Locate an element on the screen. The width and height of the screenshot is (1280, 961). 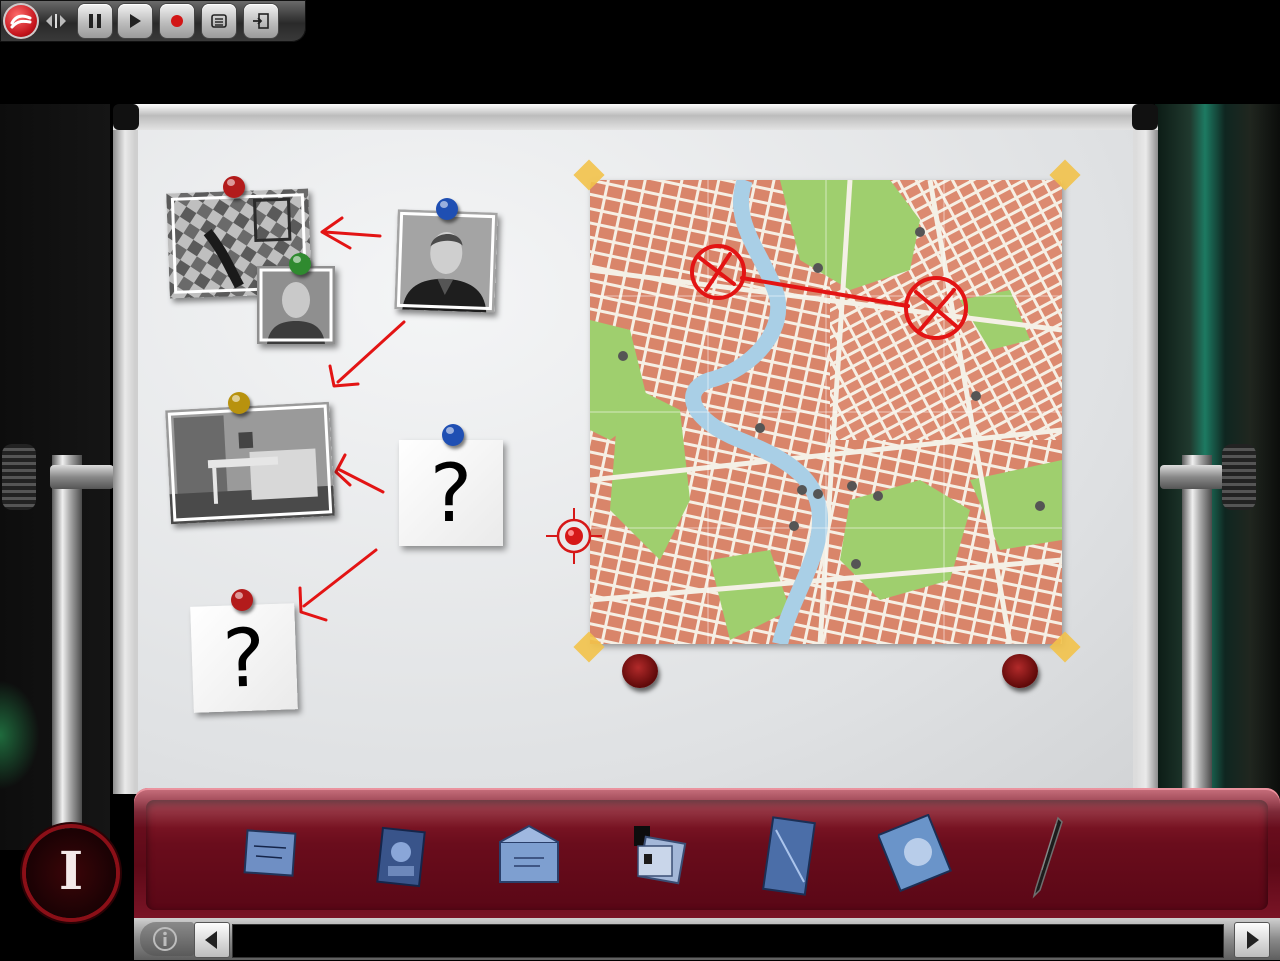
blue-photo-item is located at coordinates (401, 859).